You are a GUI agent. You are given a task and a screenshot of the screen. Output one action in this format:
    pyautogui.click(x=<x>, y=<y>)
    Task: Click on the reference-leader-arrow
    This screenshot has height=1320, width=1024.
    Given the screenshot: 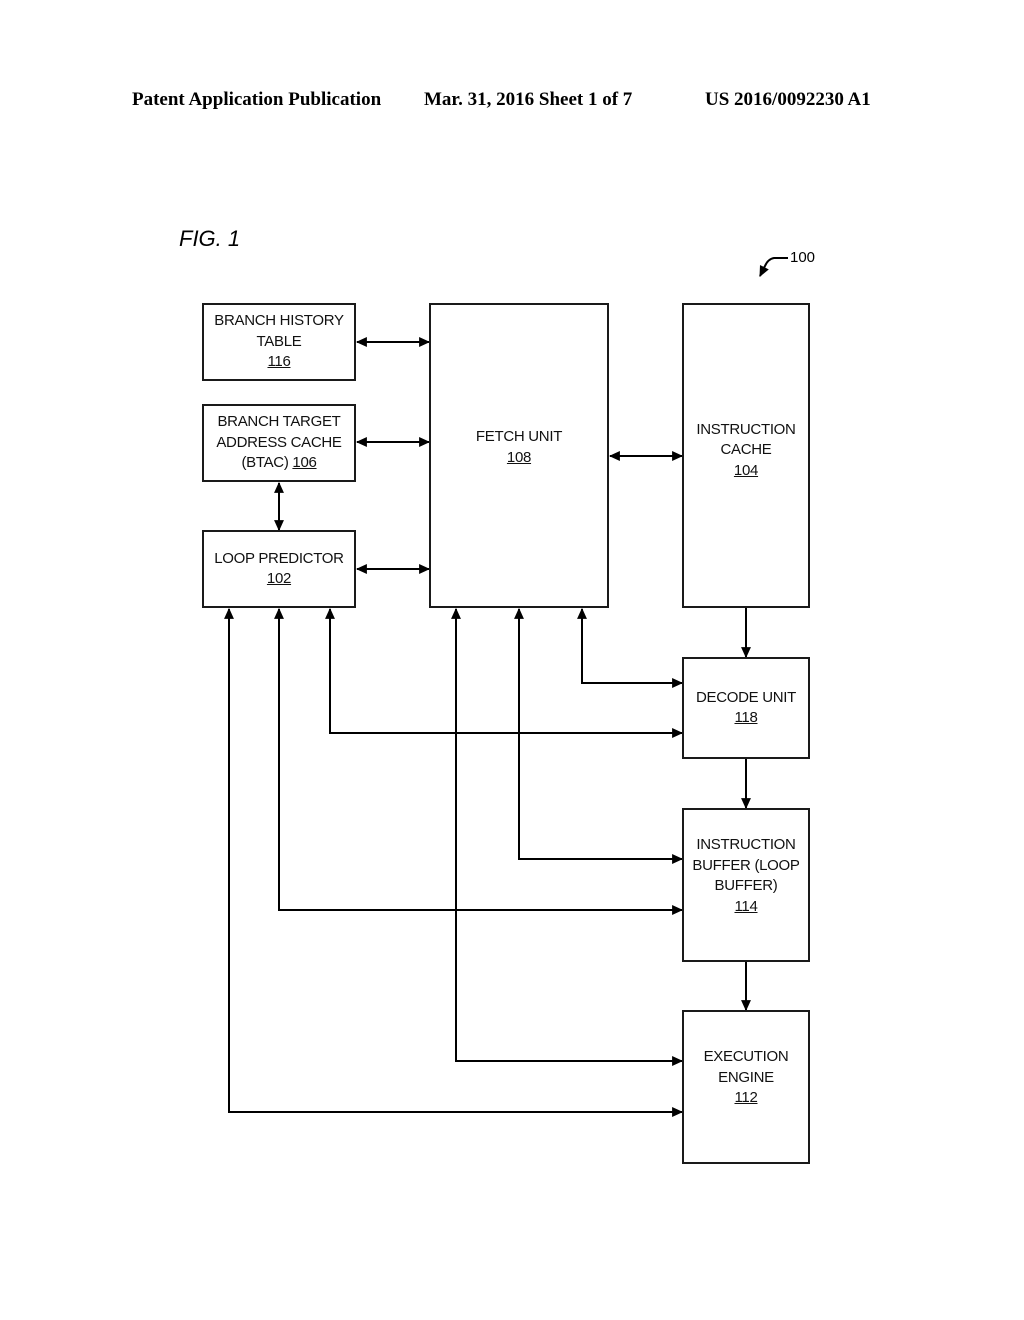 What is the action you would take?
    pyautogui.click(x=773, y=267)
    